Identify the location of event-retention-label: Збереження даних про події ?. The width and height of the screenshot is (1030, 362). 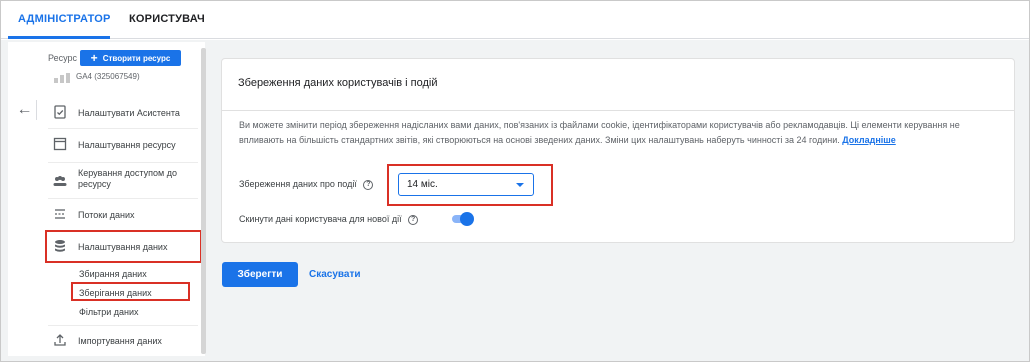
(306, 184).